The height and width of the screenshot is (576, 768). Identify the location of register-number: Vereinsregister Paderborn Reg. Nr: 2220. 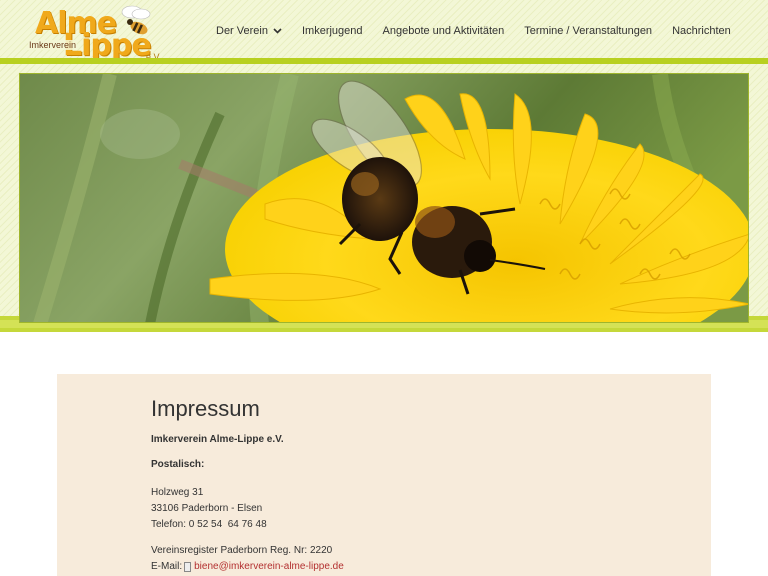
(242, 550).